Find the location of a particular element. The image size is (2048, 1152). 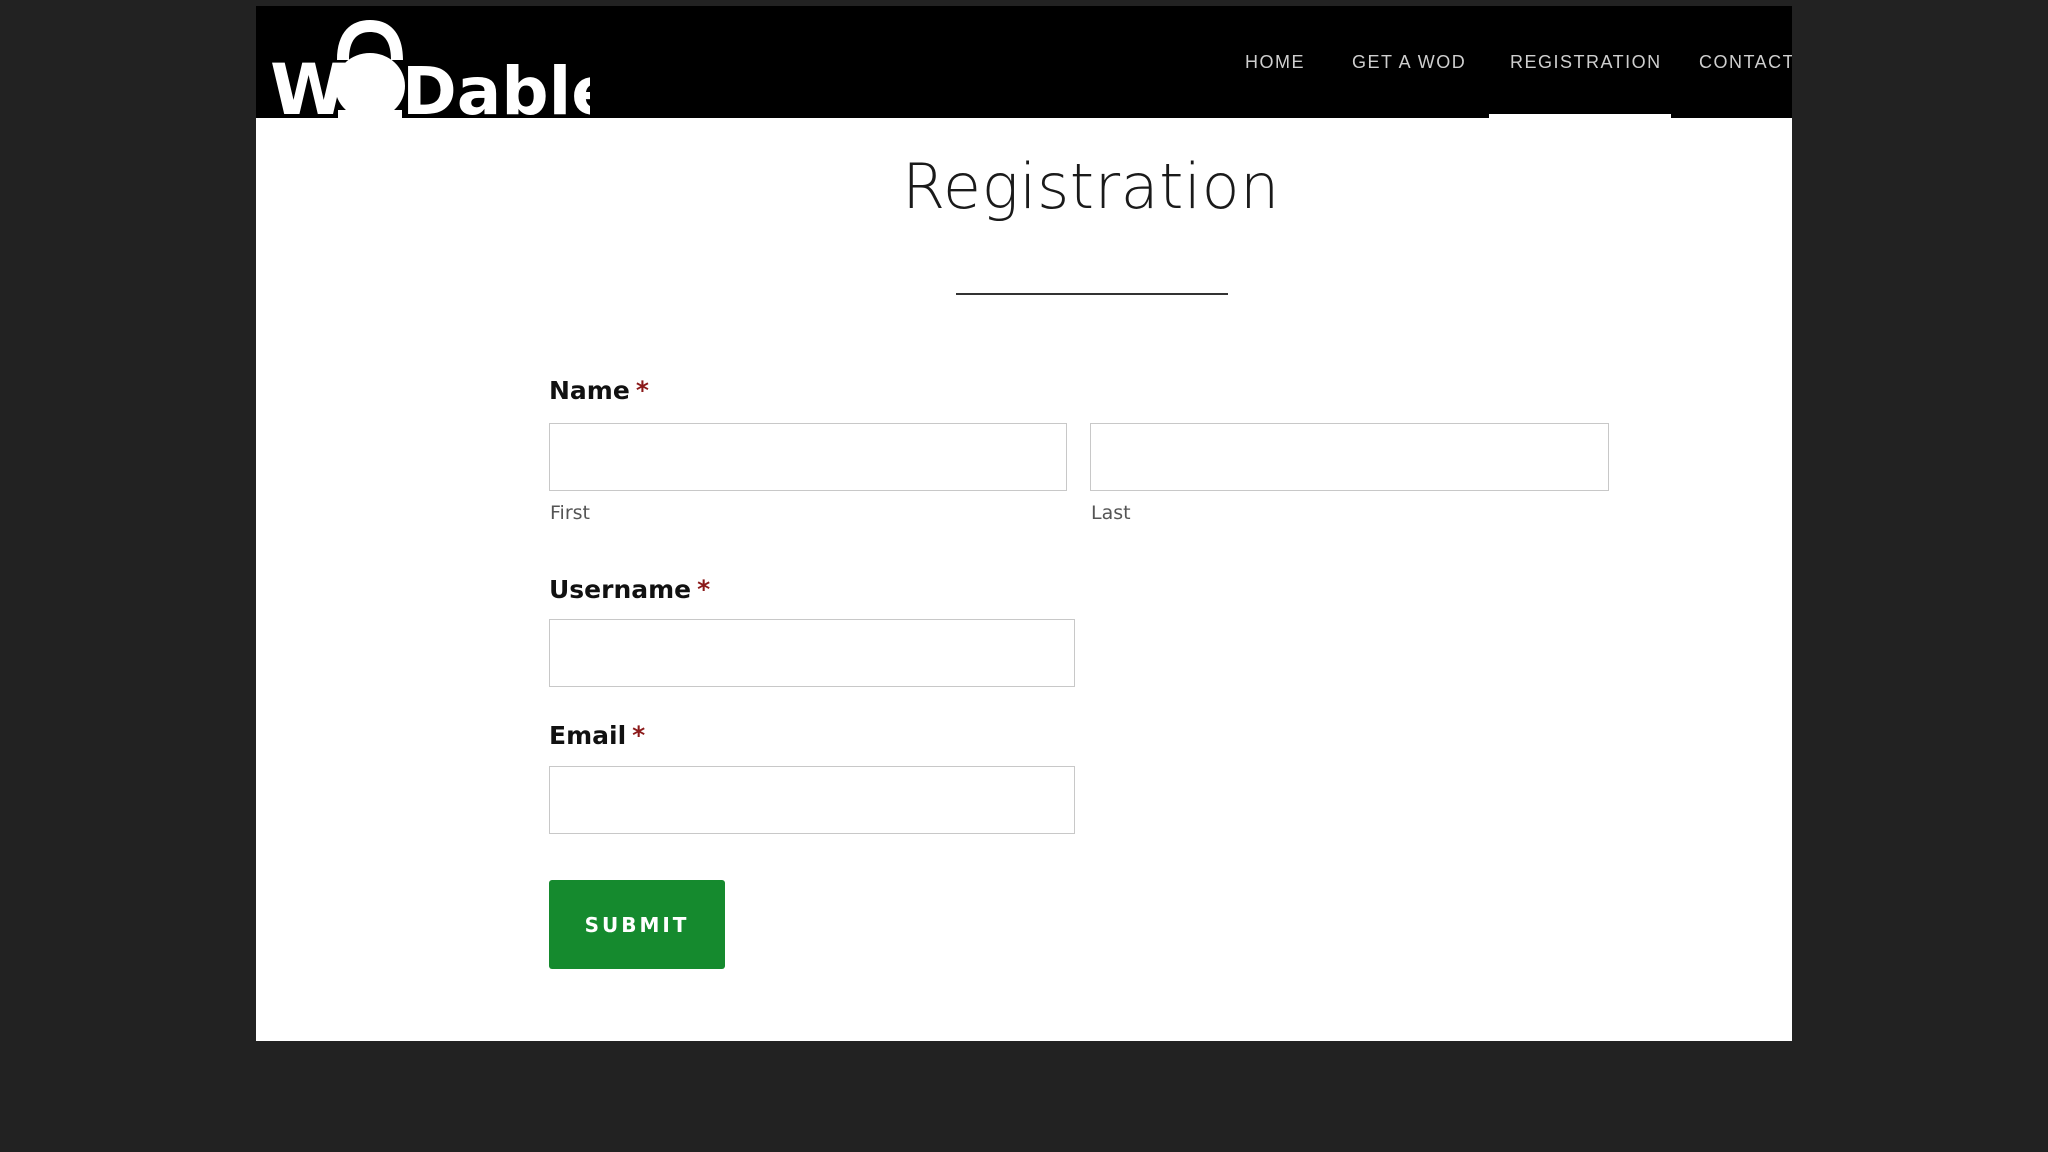

last-name-input is located at coordinates (1349, 457).